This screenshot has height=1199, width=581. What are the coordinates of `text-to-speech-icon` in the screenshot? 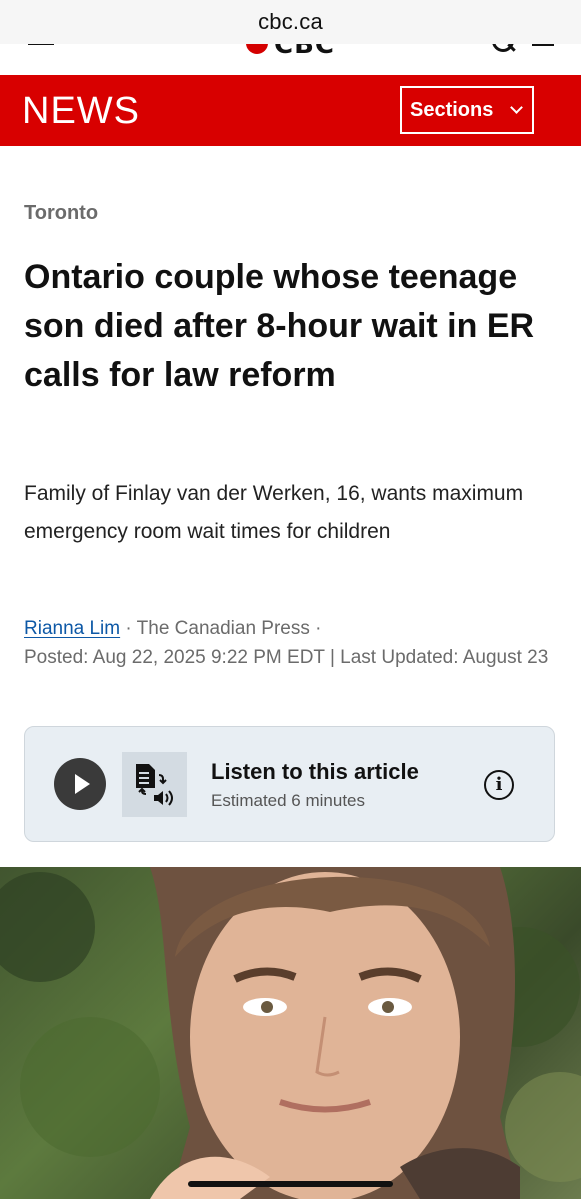 It's located at (154, 784).